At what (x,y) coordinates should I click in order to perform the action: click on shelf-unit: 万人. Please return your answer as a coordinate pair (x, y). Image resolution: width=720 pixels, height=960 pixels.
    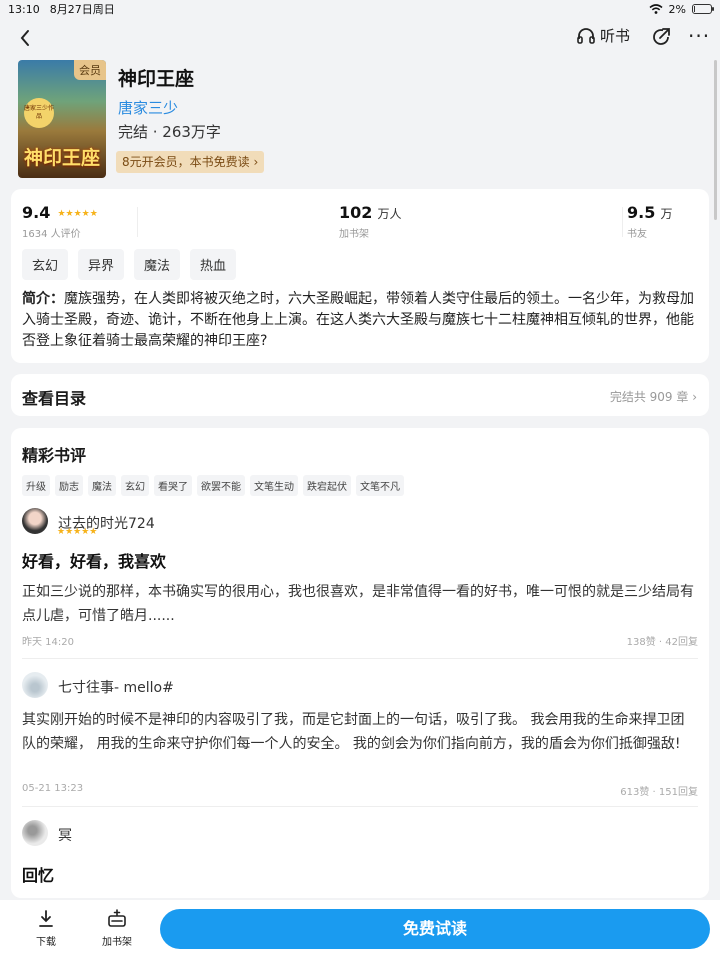
    Looking at the image, I should click on (389, 214).